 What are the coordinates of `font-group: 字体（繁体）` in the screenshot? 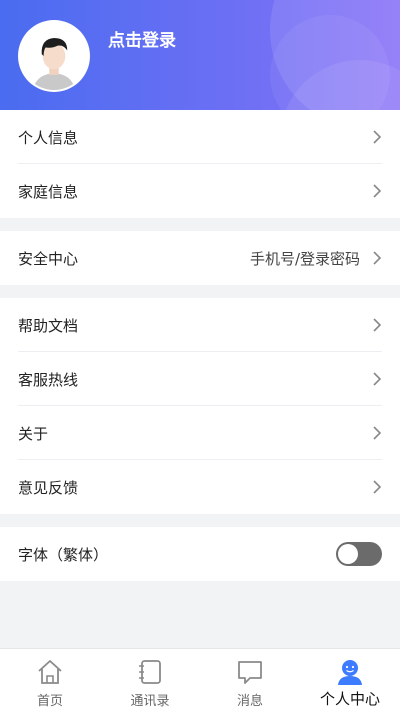 It's located at (200, 554).